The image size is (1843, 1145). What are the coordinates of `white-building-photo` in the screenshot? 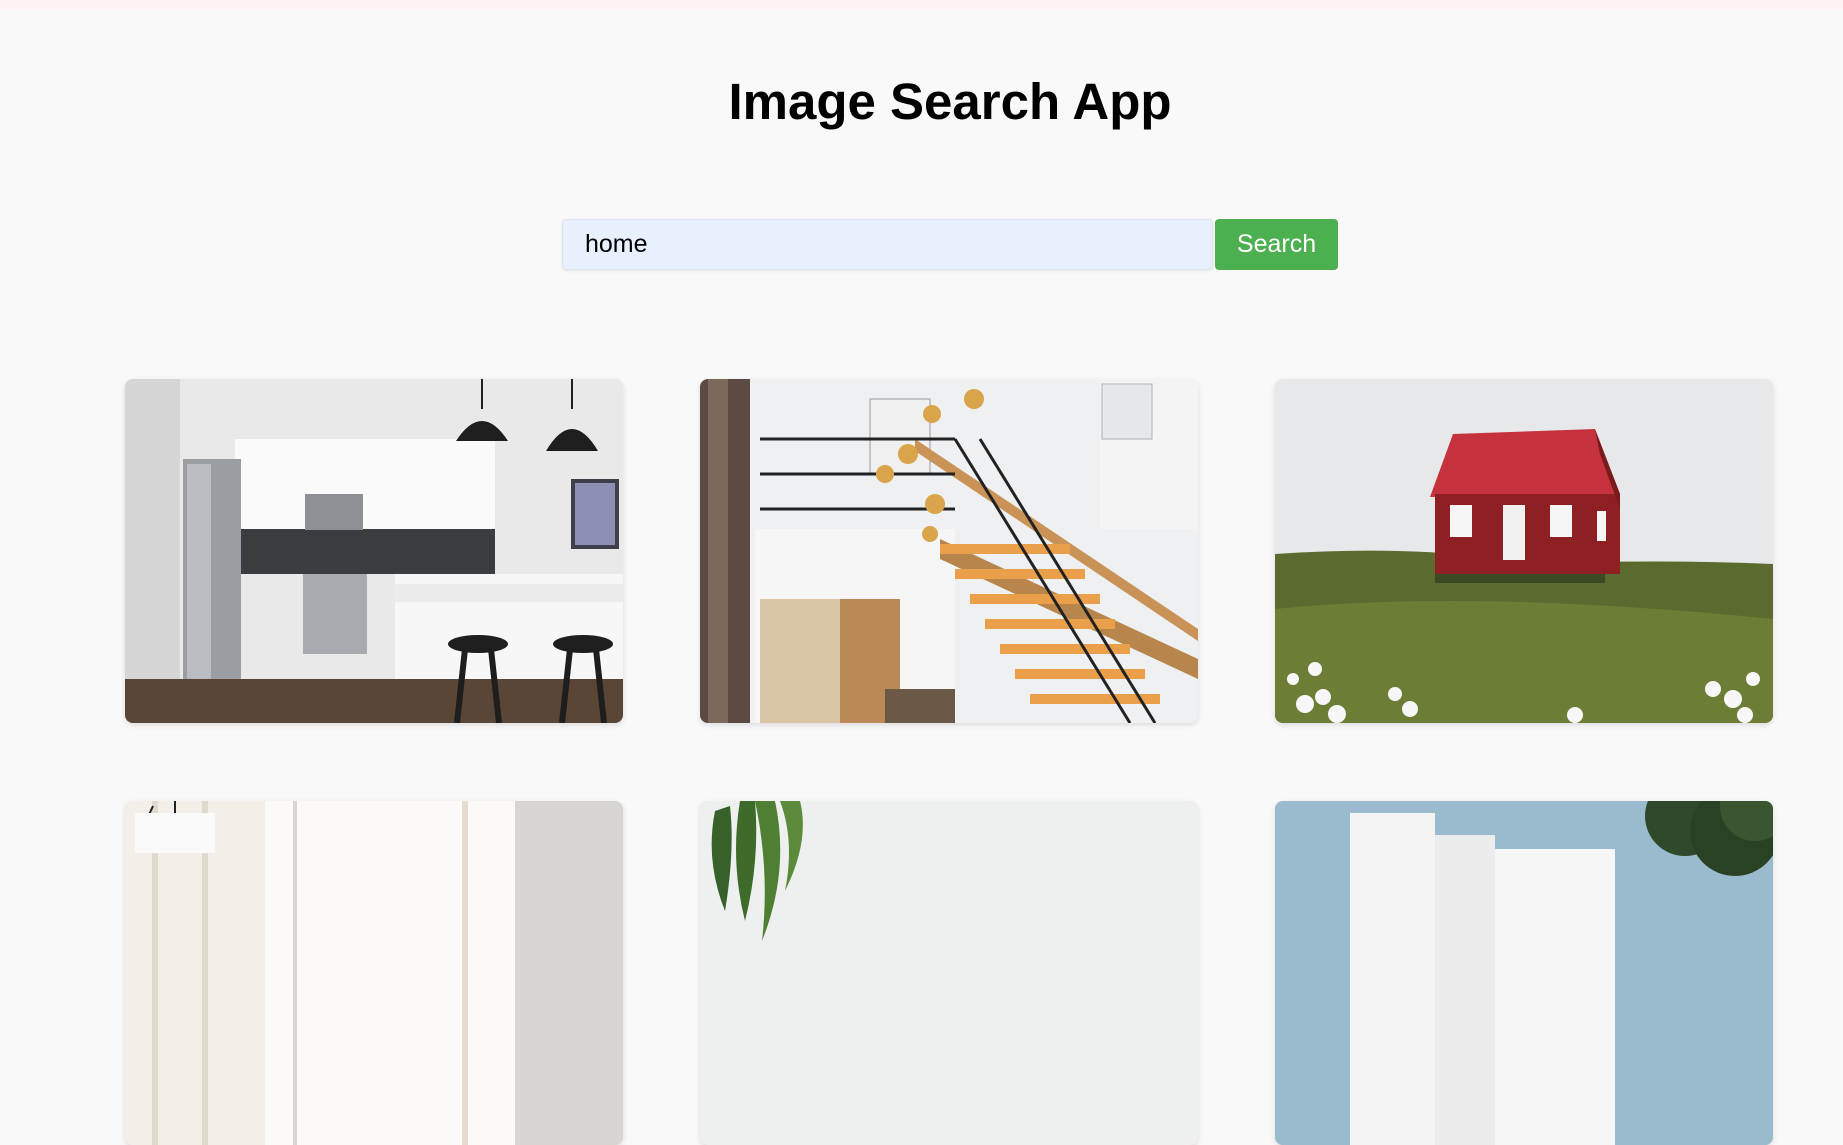 It's located at (1524, 973).